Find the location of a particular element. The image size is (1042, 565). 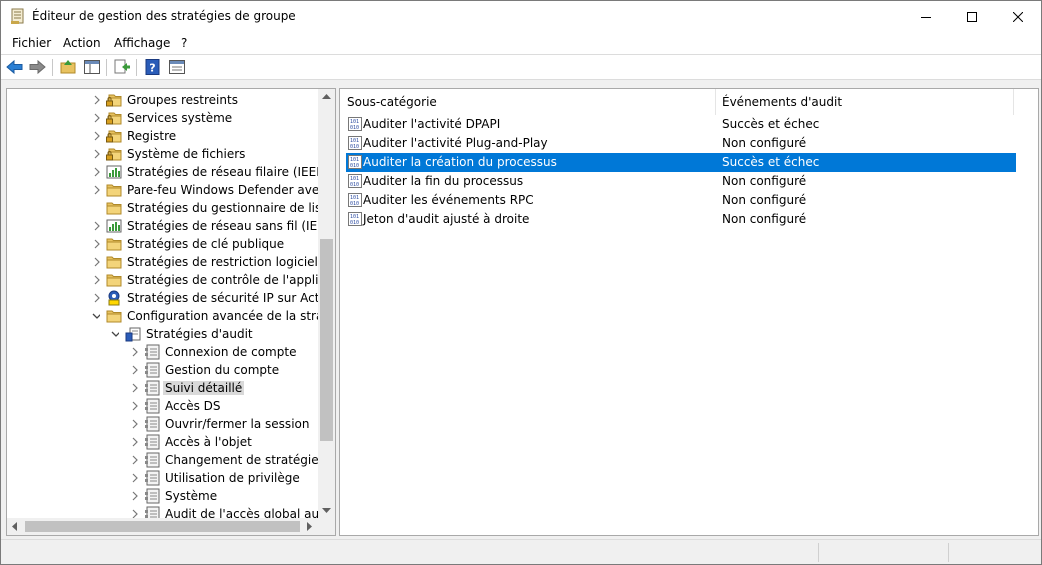

tree-item: Pare-feu Windows Defender avec fo is located at coordinates (171, 190).